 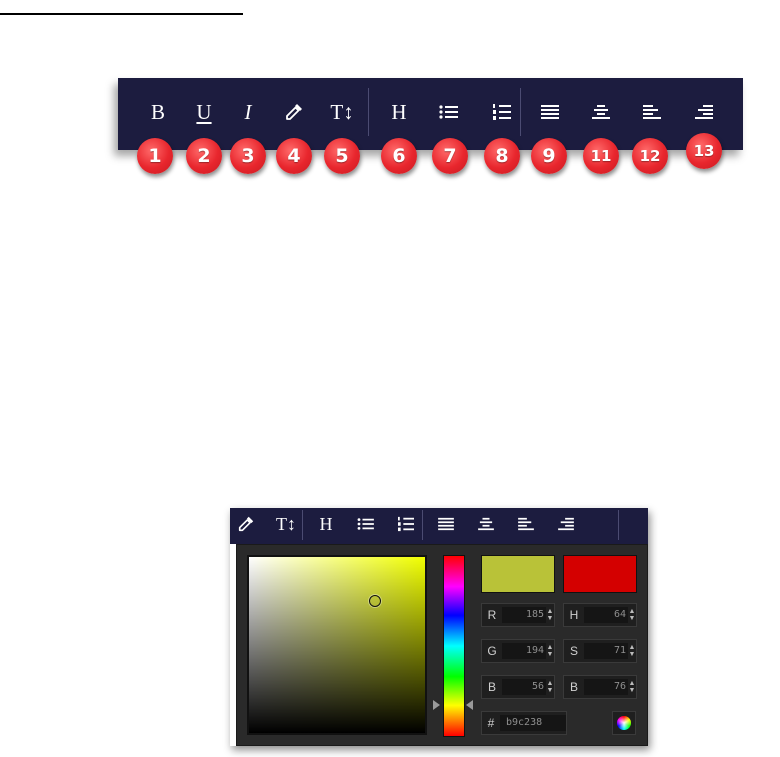 I want to click on mini-toolbar: T↕ H, so click(x=439, y=526).